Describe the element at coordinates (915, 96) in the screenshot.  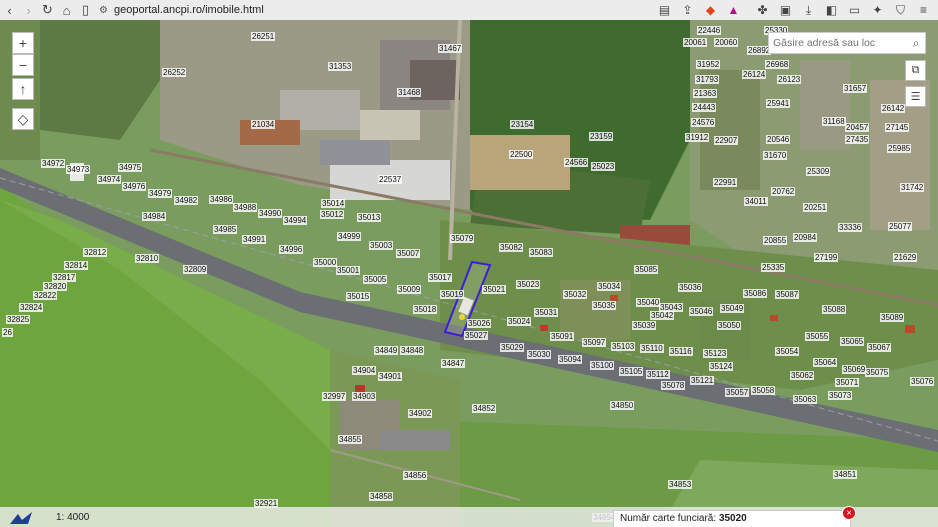
I see `legend-list-icon: ☰` at that location.